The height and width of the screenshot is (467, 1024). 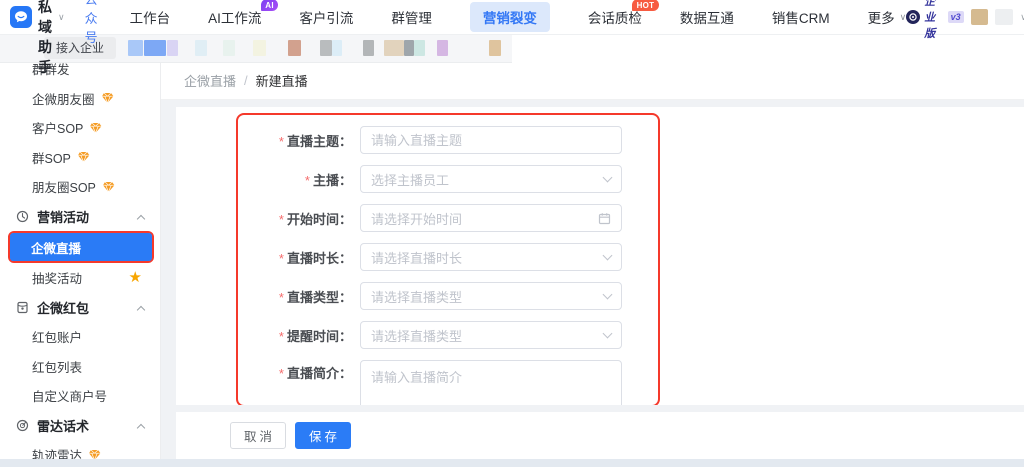 What do you see at coordinates (80, 367) in the screenshot?
I see `sidebar-item-10: 红包列表` at bounding box center [80, 367].